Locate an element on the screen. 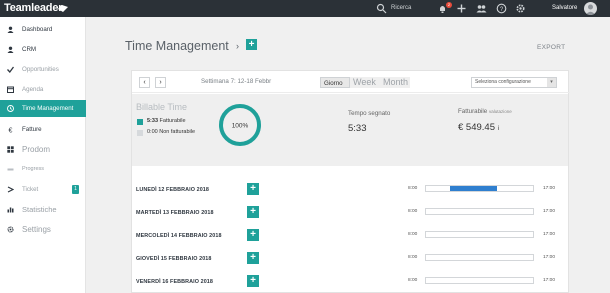  invoiceable-label: Fatturabile valutazione is located at coordinates (485, 111).